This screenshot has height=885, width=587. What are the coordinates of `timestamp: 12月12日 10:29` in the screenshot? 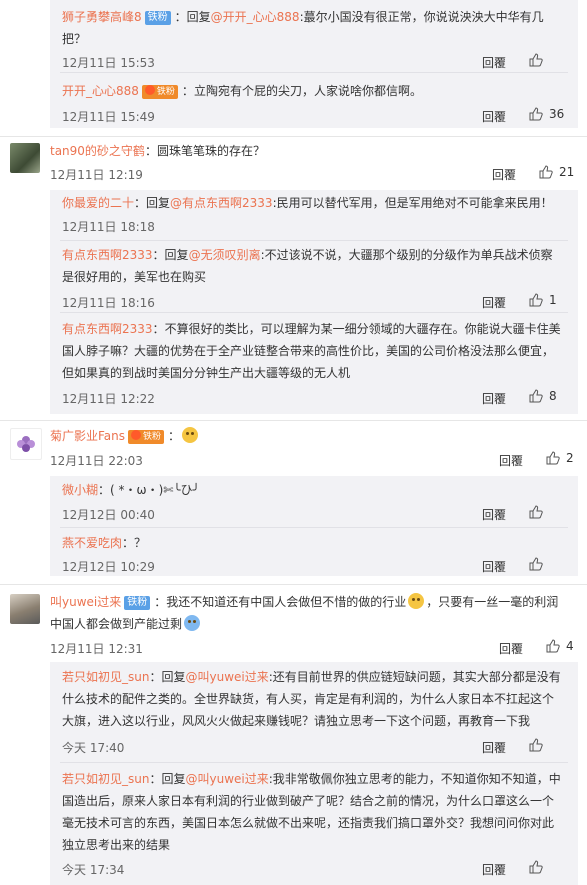 It's located at (108, 567).